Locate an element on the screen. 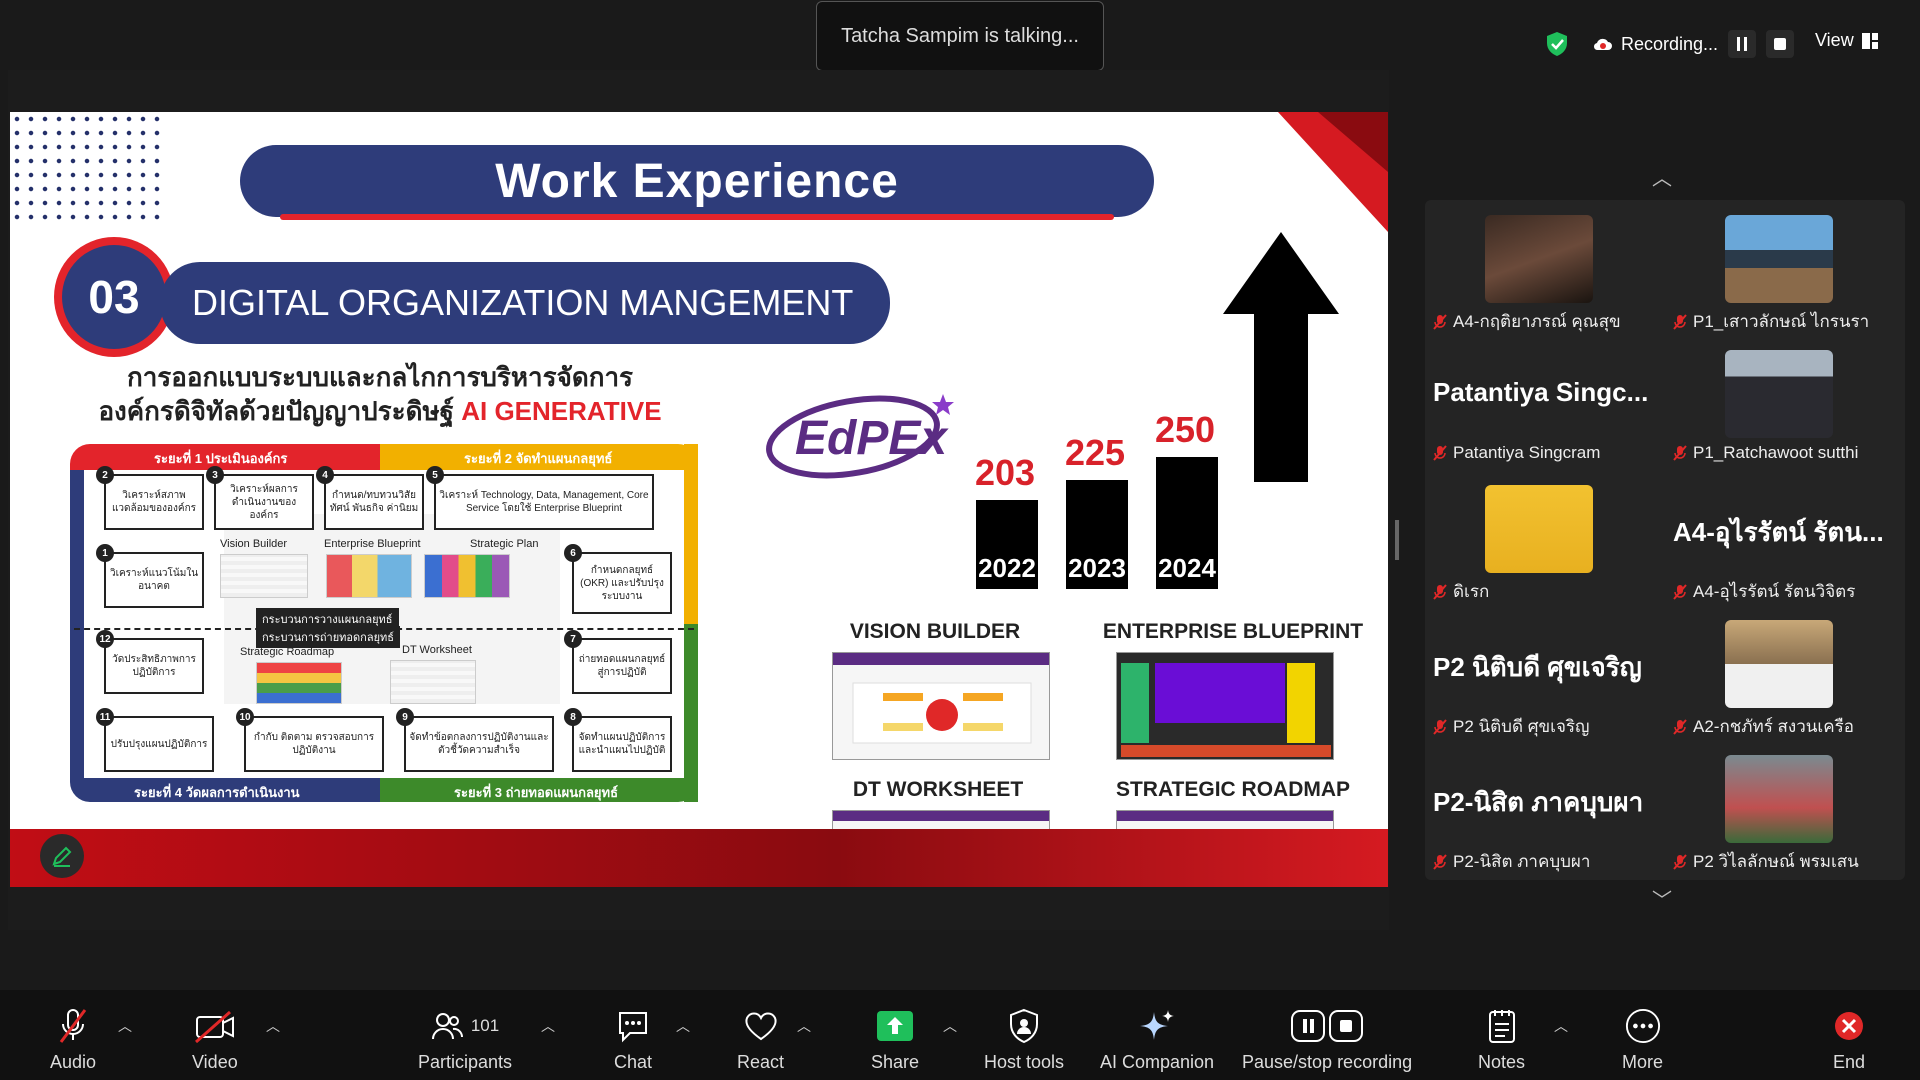 This screenshot has height=1080, width=1920. participant-tile: A4-กฤติยาภรณ์ คุณสุข is located at coordinates (1545, 267).